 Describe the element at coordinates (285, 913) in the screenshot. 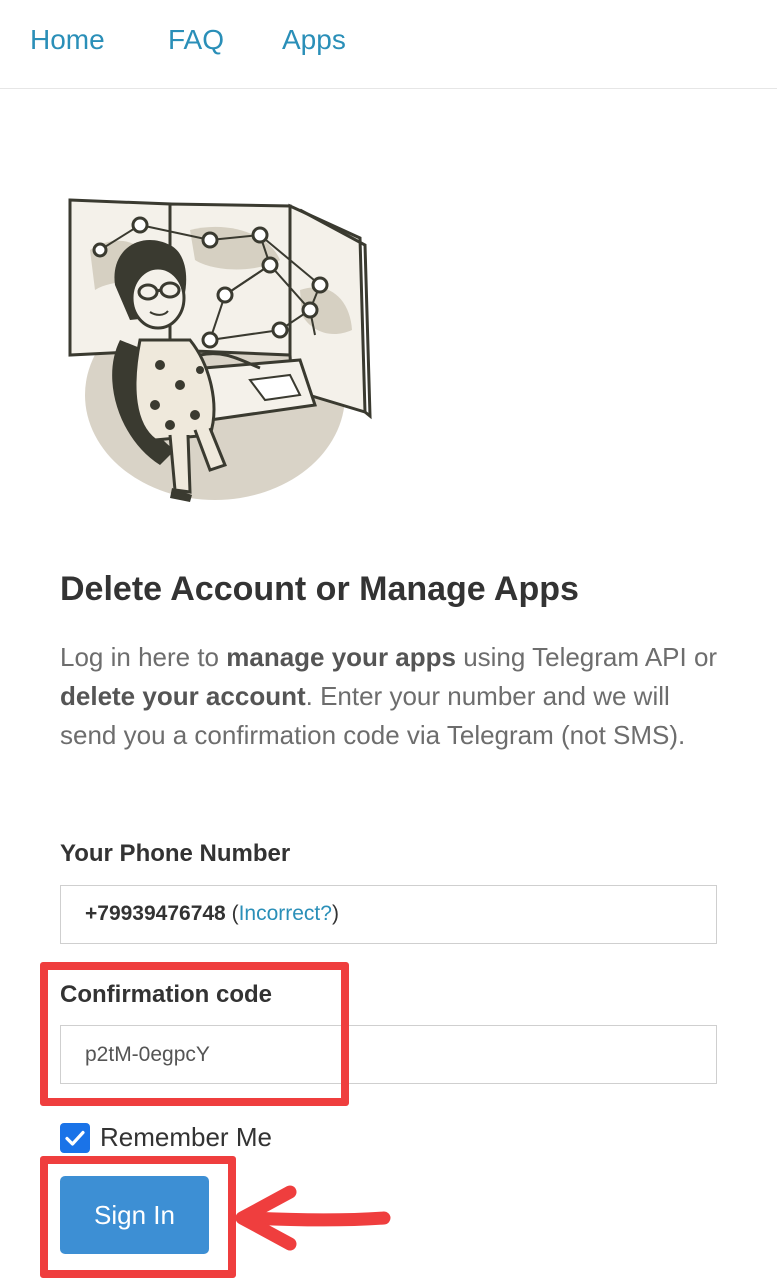

I see `incorrect-number-link: Incorrect?` at that location.